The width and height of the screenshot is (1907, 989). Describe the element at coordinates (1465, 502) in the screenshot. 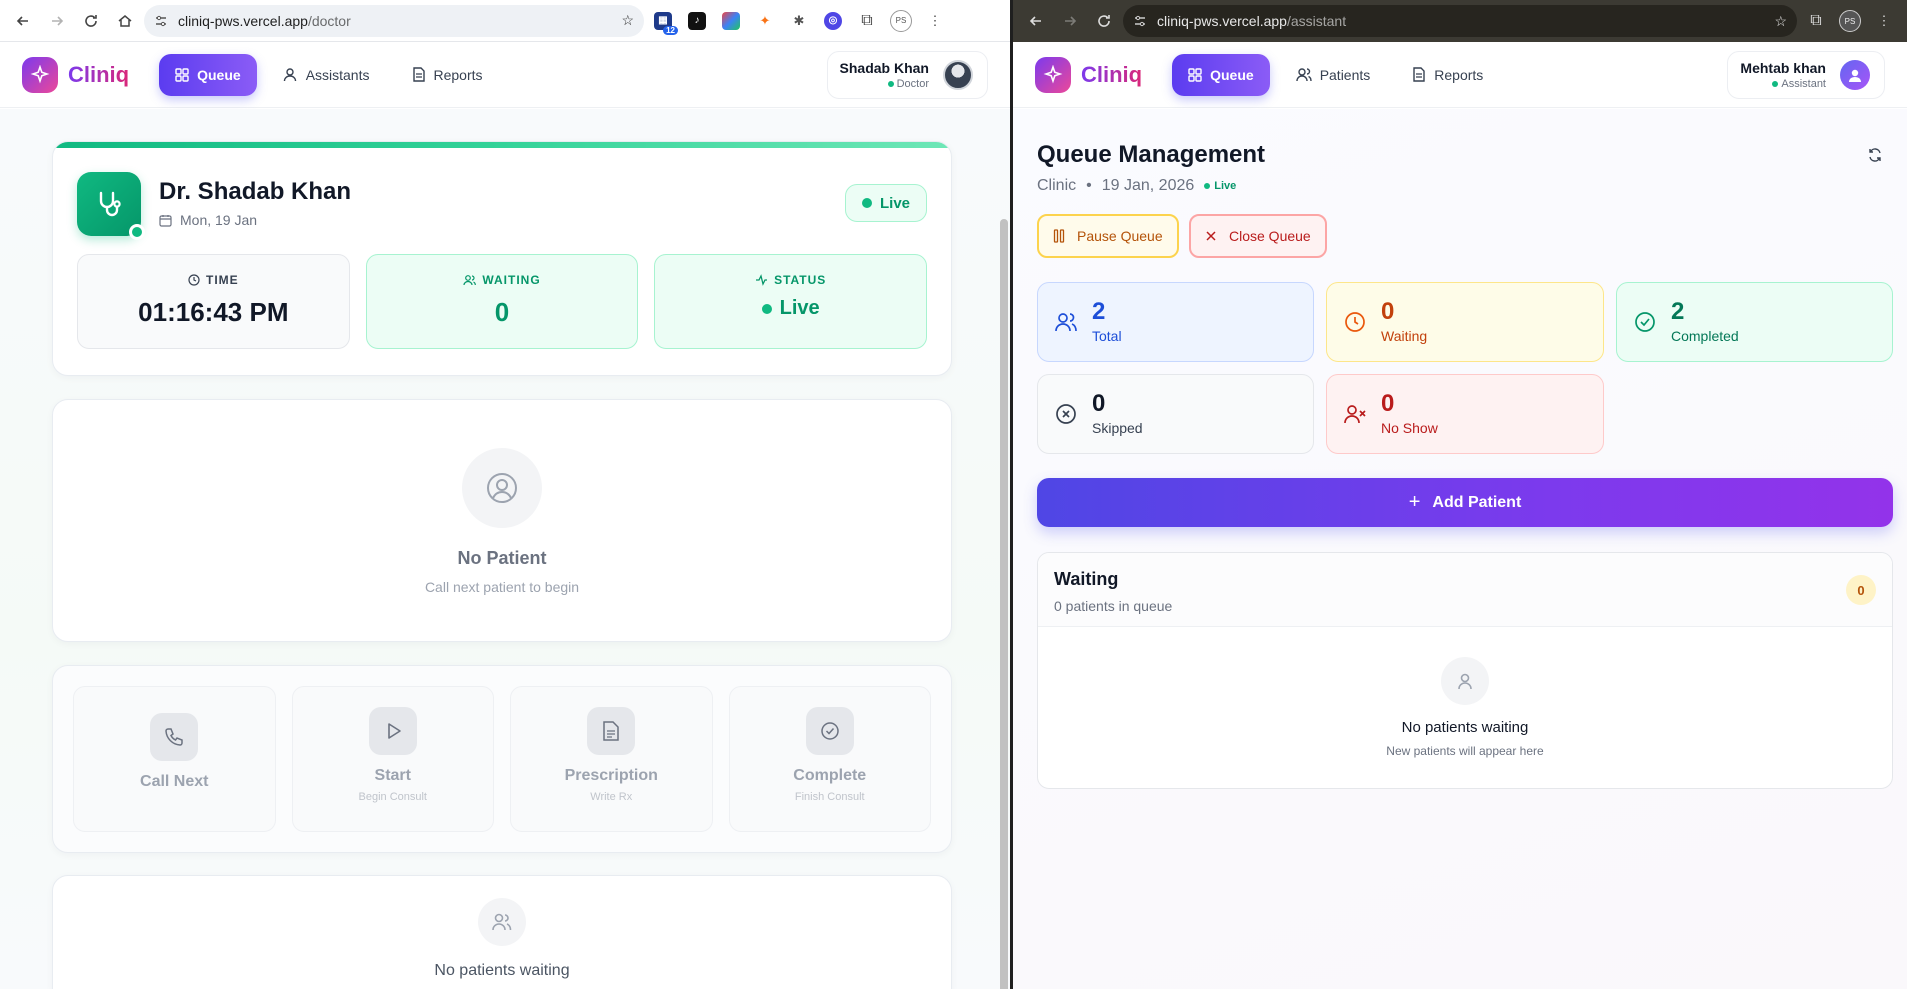

I see `add-patient-button: + Add Patient` at that location.